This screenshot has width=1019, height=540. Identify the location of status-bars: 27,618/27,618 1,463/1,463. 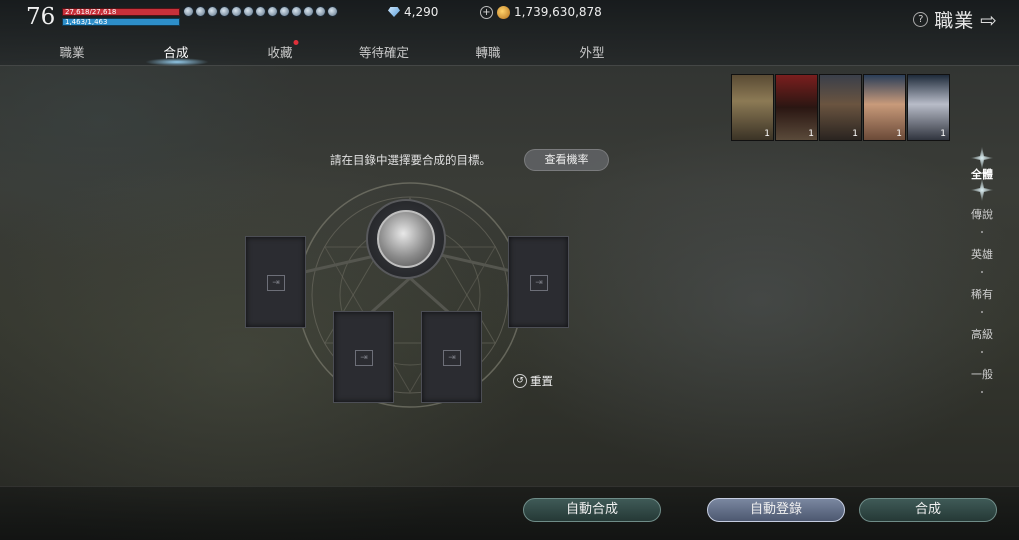
(121, 18).